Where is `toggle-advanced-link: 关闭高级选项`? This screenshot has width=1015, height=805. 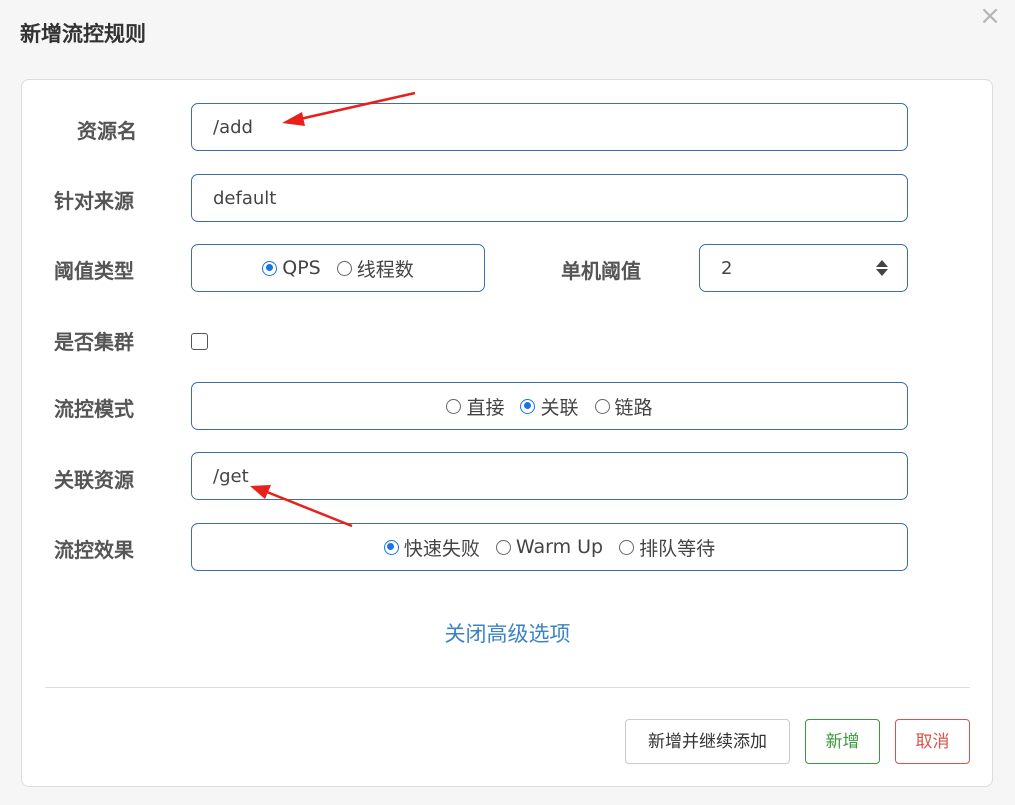
toggle-advanced-link: 关闭高级选项 is located at coordinates (507, 633).